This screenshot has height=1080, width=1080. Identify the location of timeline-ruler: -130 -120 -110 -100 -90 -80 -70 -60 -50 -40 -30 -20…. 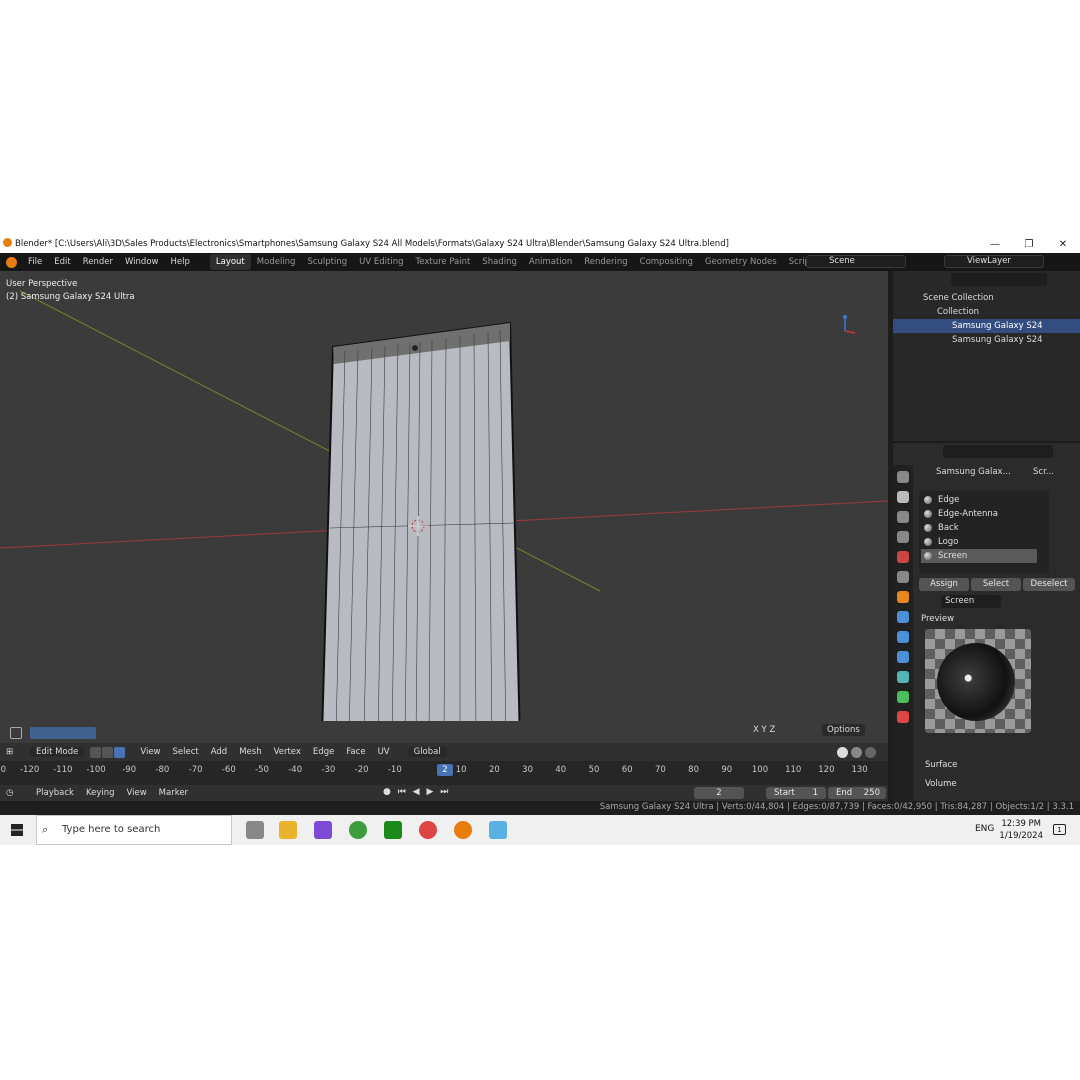
(444, 773).